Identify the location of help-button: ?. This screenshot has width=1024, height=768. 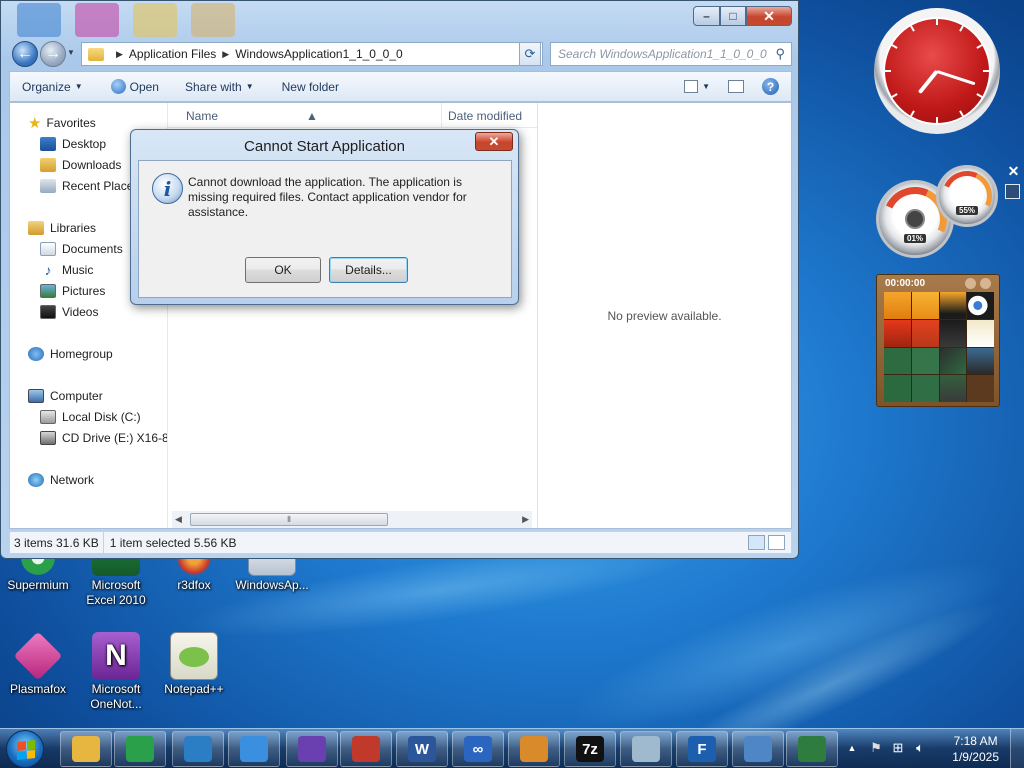
(772, 86).